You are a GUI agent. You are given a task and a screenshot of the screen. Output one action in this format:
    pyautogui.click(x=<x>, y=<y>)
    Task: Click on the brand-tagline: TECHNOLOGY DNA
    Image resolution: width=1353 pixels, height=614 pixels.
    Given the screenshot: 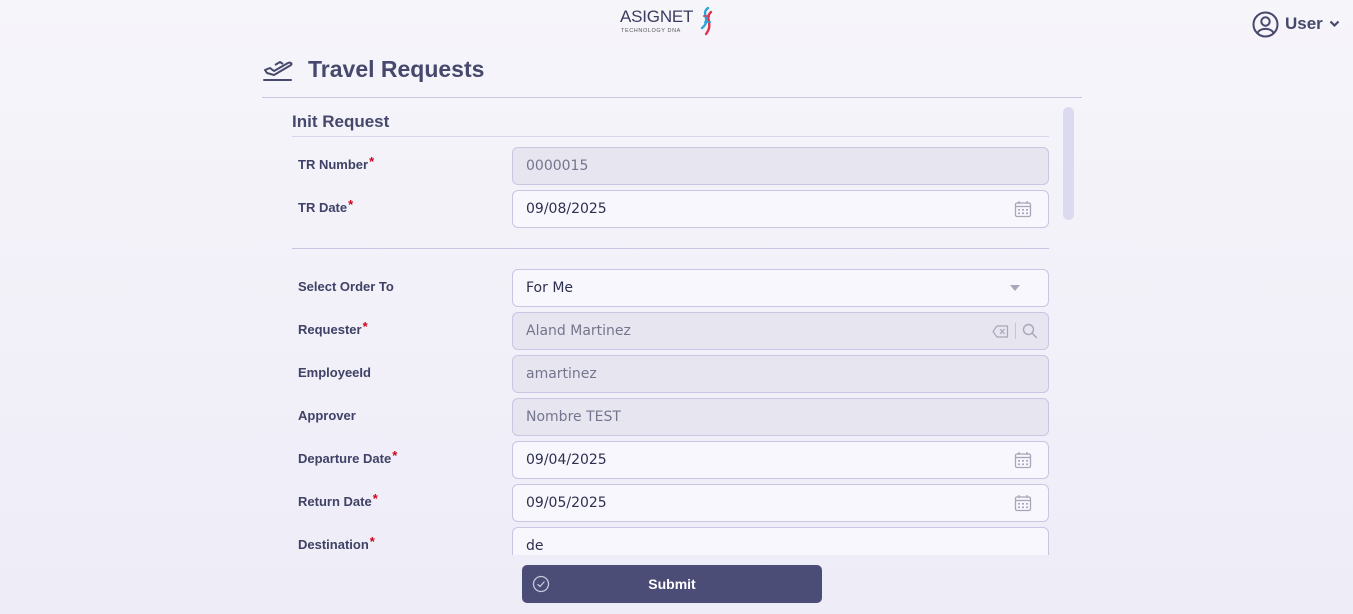 What is the action you would take?
    pyautogui.click(x=651, y=31)
    